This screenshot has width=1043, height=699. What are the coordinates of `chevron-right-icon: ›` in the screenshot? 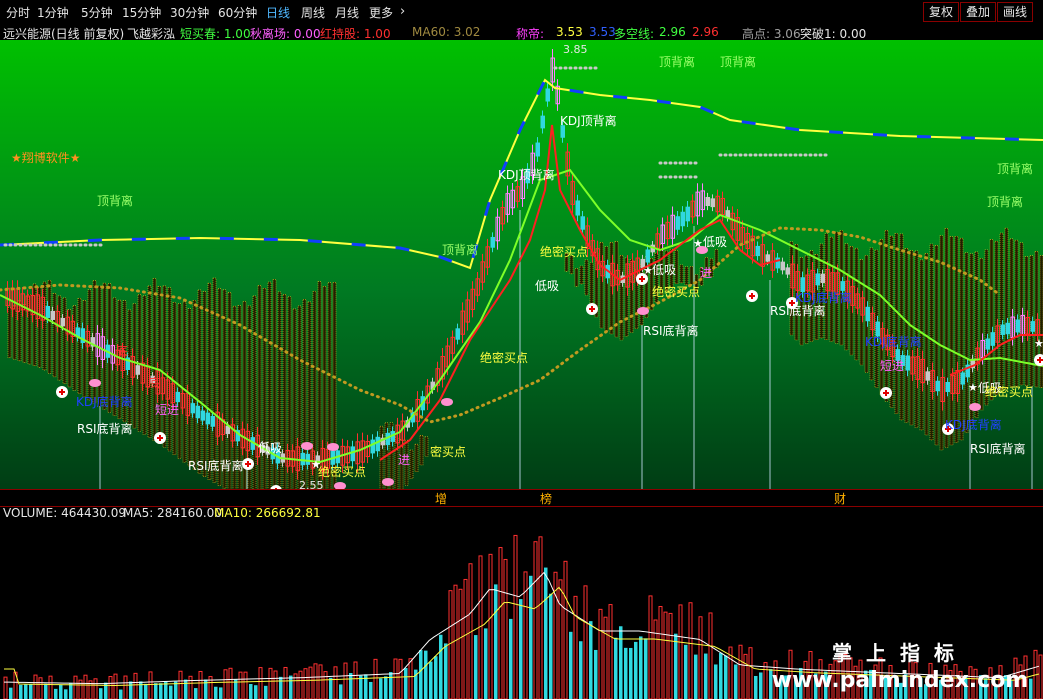 It's located at (402, 11).